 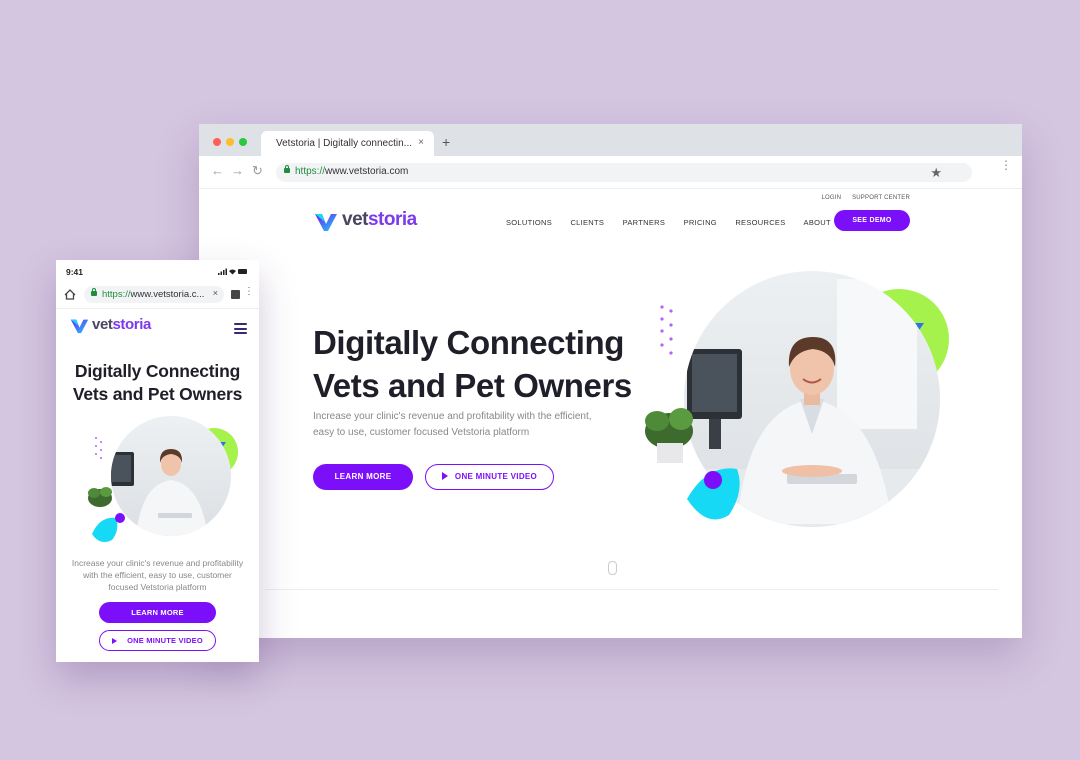 What do you see at coordinates (610, 140) in the screenshot?
I see `browser-tab-bar: Vetstoria | Digitally connectin... × +` at bounding box center [610, 140].